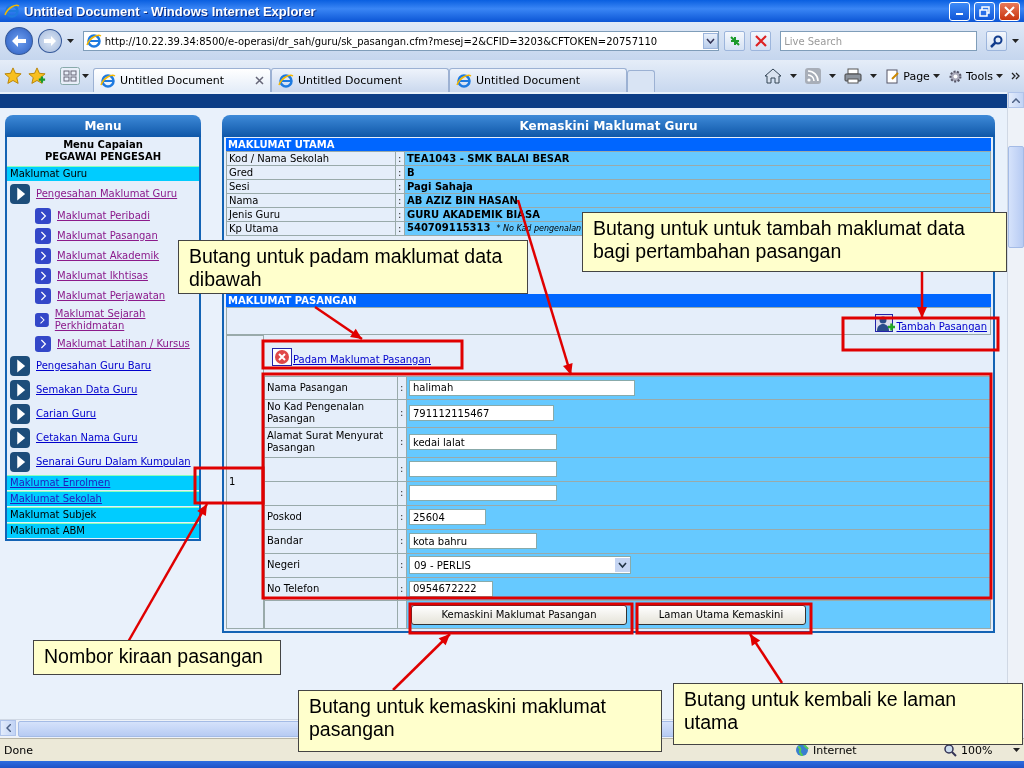  What do you see at coordinates (93, 41) in the screenshot?
I see `page-icon` at bounding box center [93, 41].